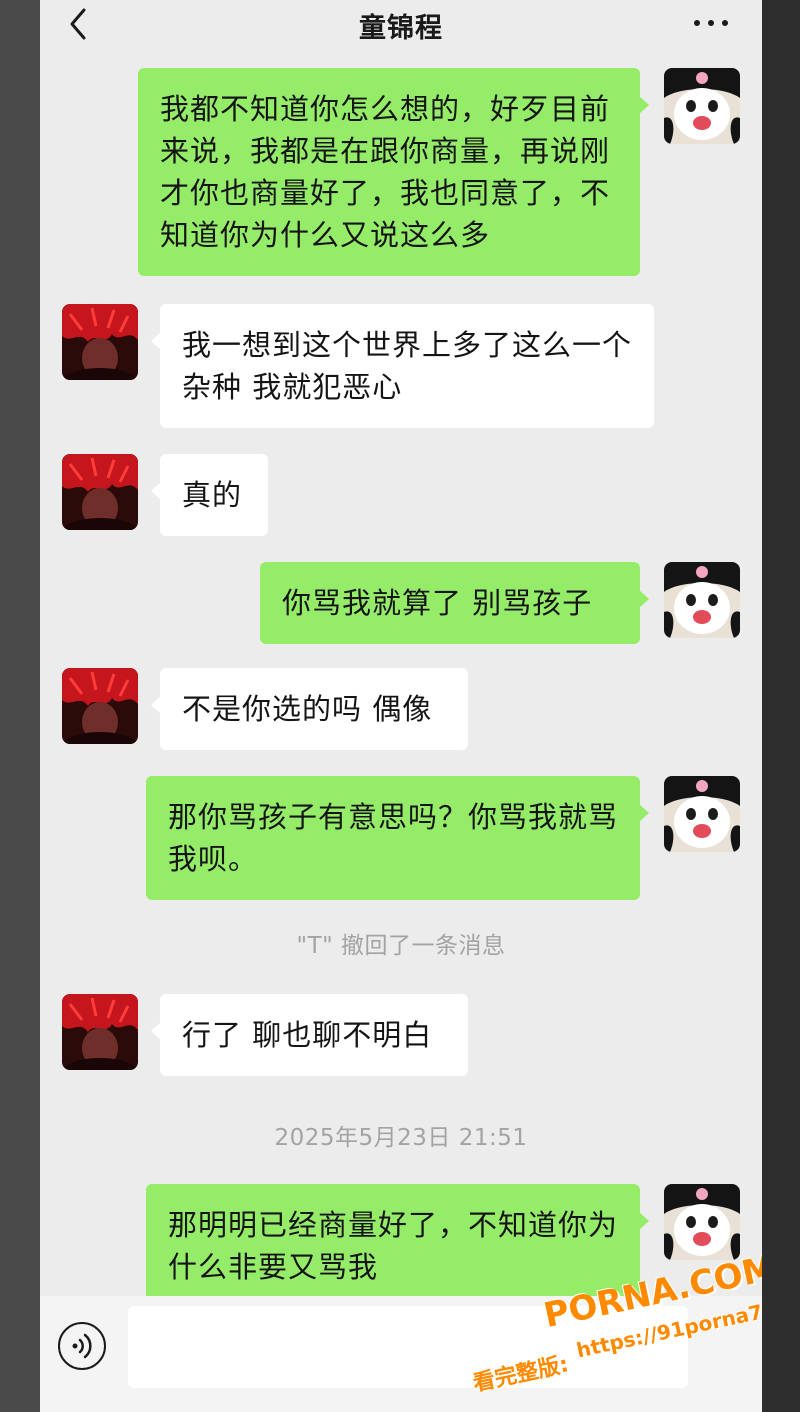 This screenshot has height=1412, width=800. I want to click on voice-icon, so click(82, 1346).